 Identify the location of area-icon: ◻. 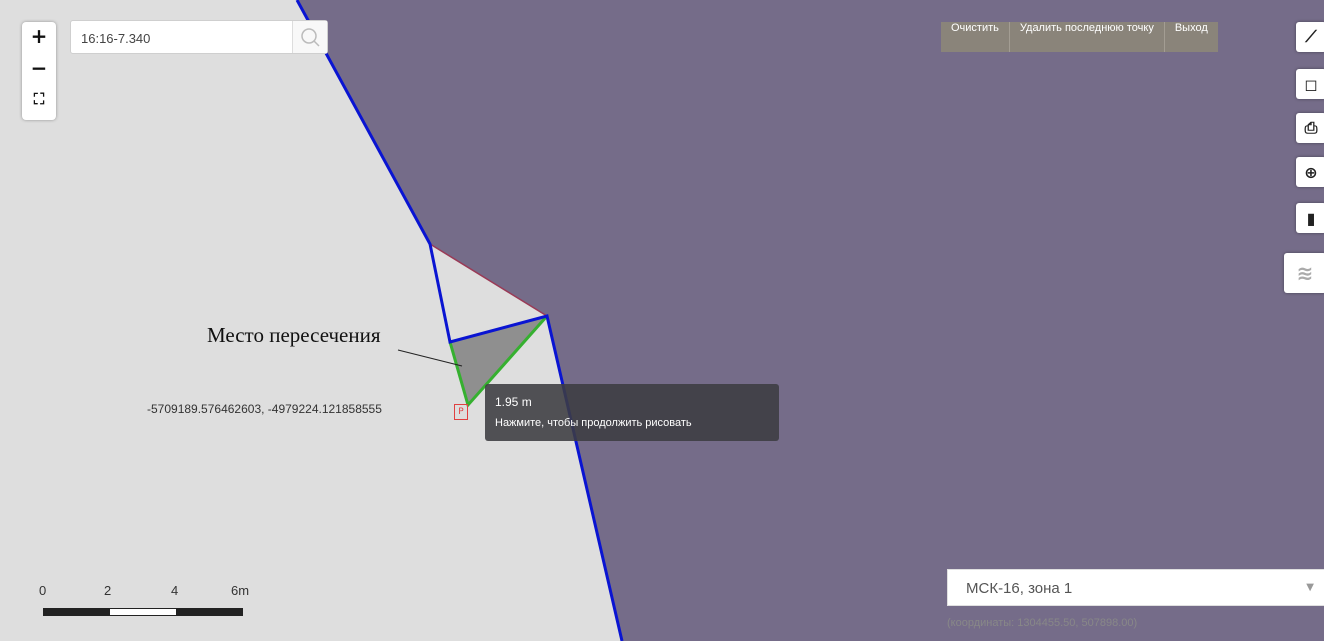
(1311, 84).